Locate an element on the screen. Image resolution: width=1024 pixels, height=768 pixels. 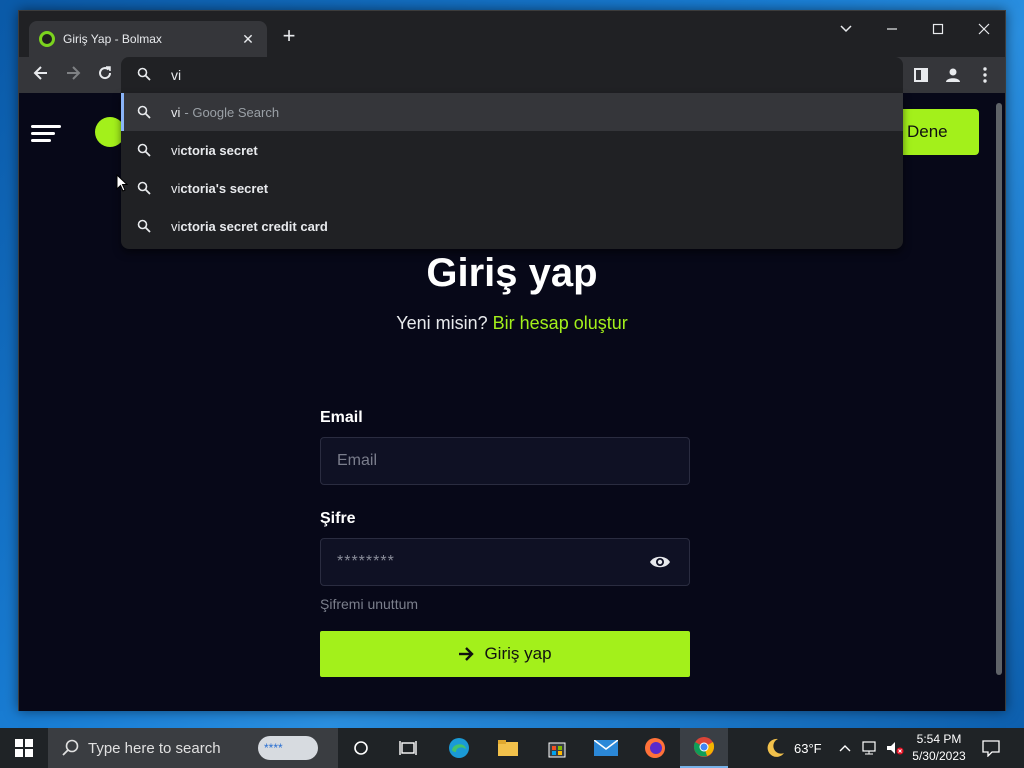
suggestion-victoria-secret-credit-card: vi ctoria secret credit card is located at coordinates (512, 226).